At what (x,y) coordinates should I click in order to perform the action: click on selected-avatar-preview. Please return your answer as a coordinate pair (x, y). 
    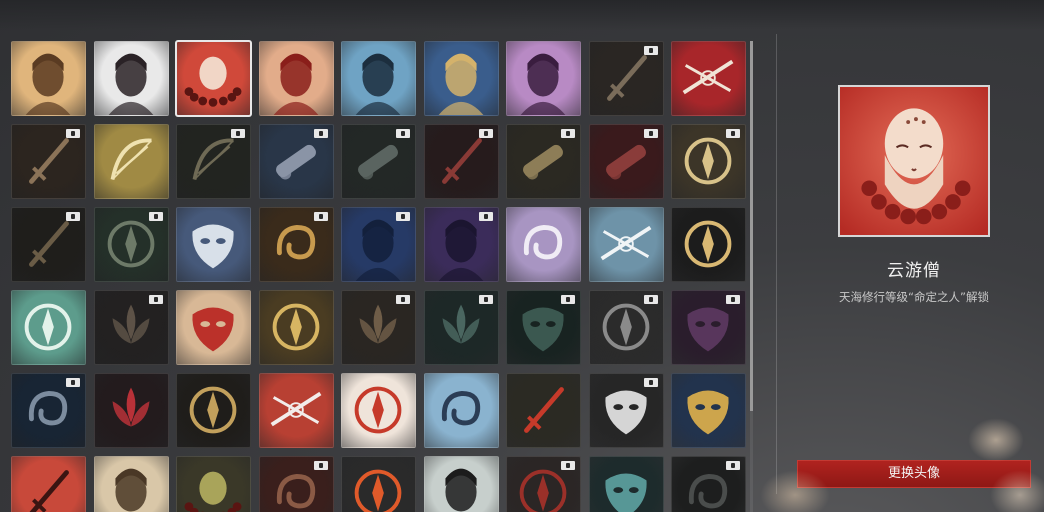
    Looking at the image, I should click on (914, 161).